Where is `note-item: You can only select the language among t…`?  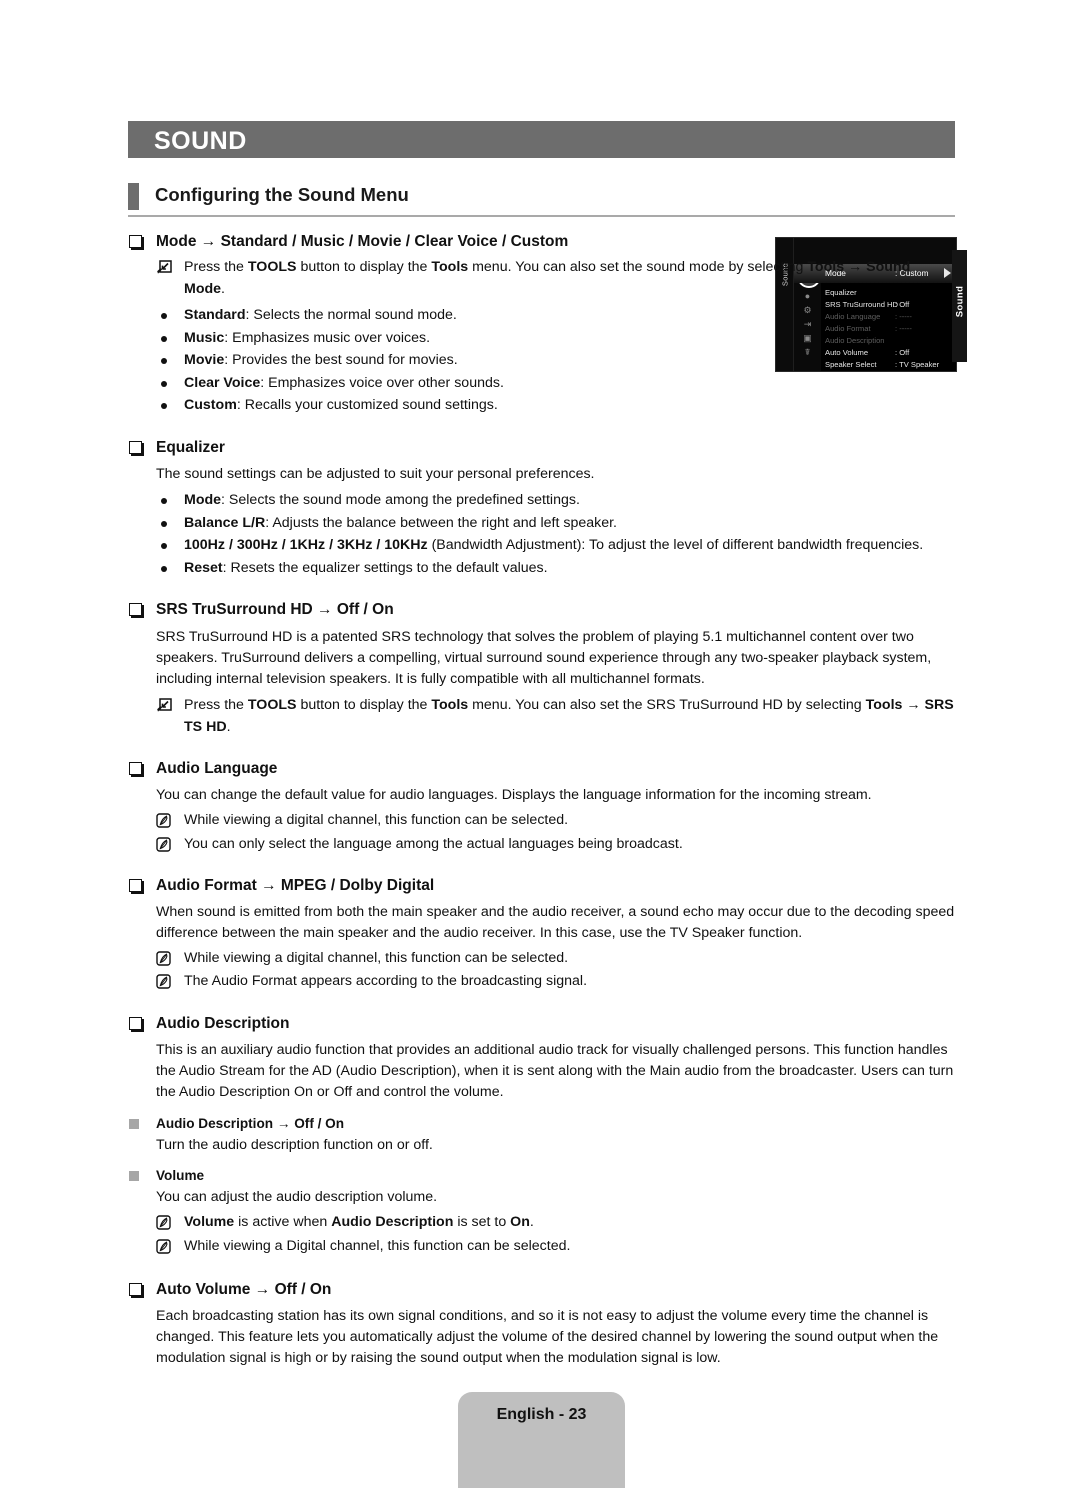 note-item: You can only select the language among t… is located at coordinates (541, 844).